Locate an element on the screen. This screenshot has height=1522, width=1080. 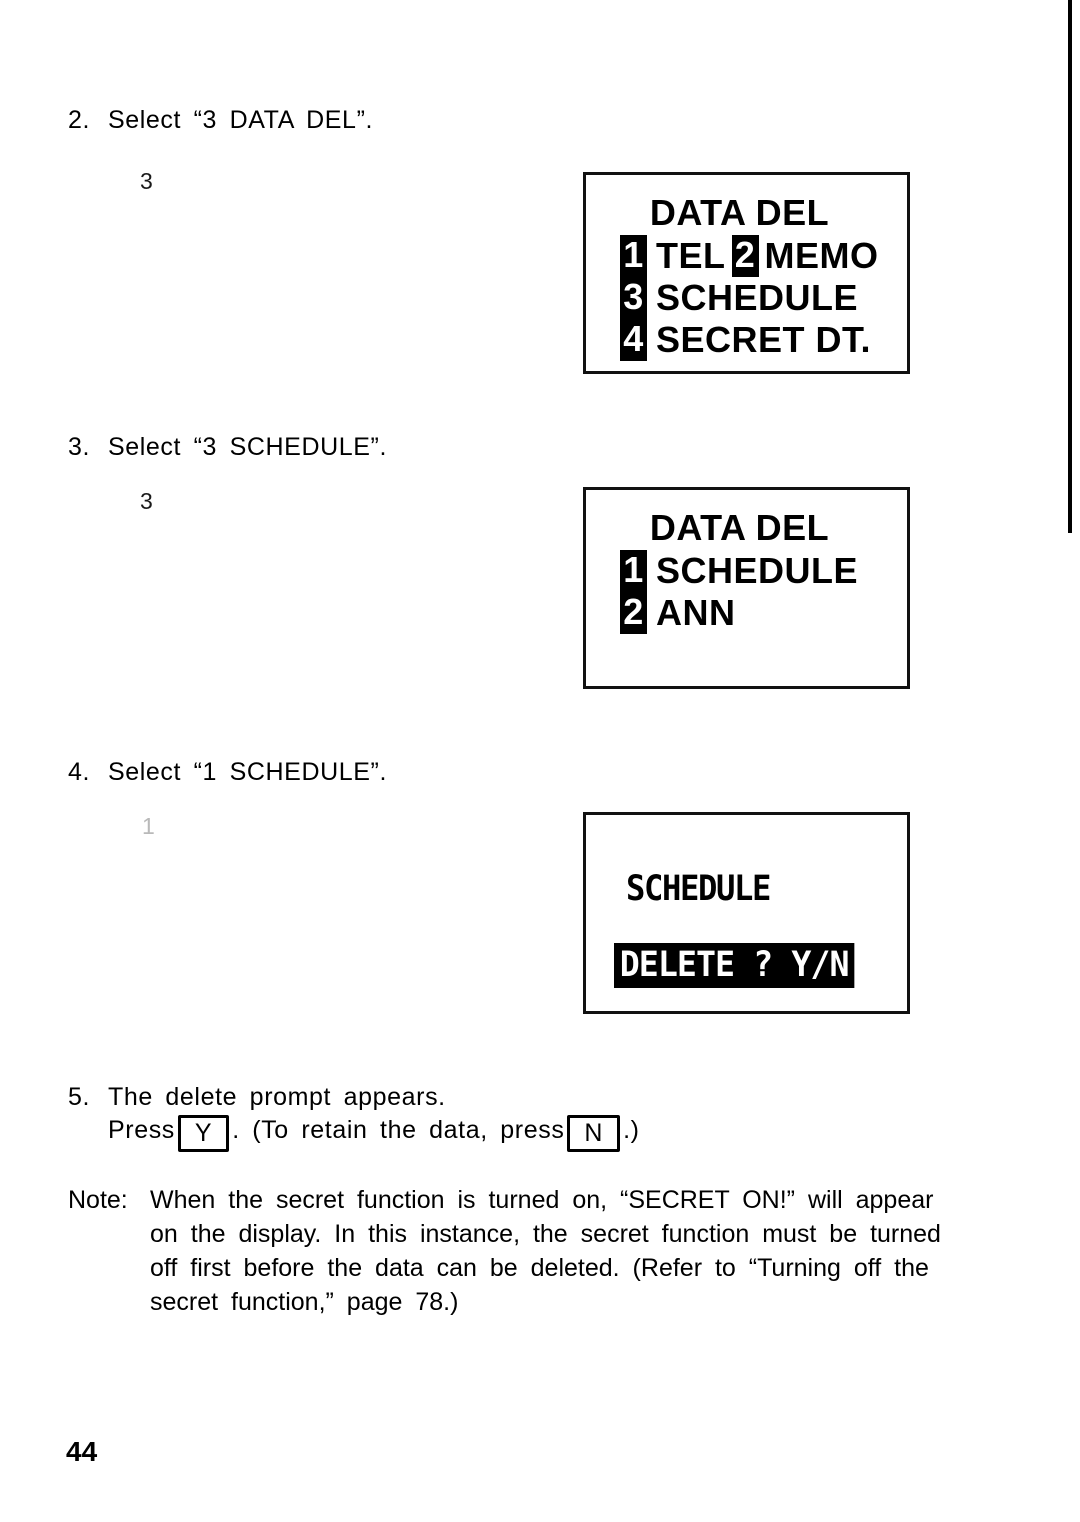
note-label: Note: is located at coordinates (98, 1200).